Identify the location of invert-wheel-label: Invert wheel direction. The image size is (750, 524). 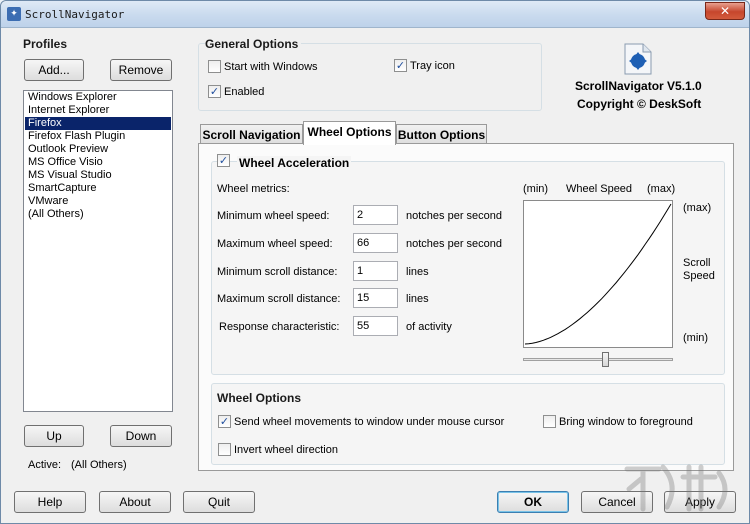
(286, 450).